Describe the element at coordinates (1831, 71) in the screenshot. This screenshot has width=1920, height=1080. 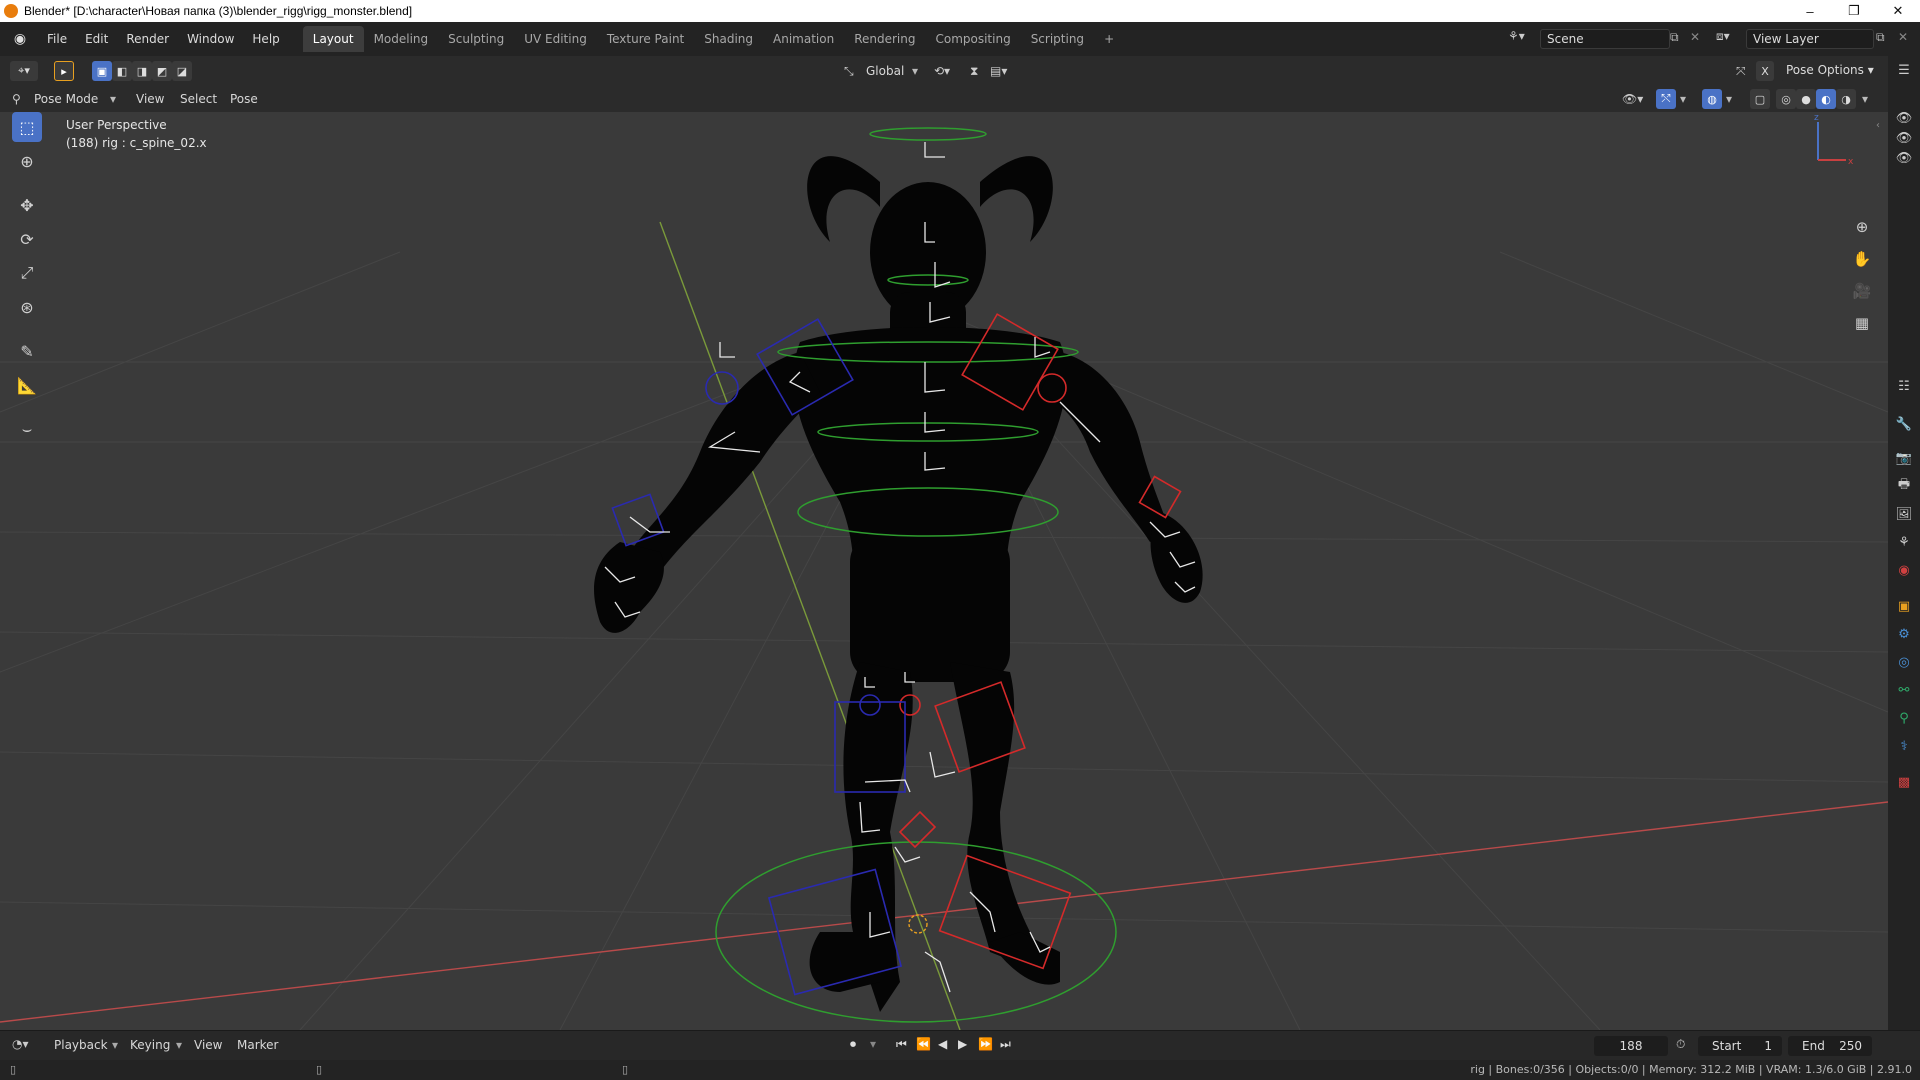
I see `pose-options-dropdown: Pose Options ▾` at that location.